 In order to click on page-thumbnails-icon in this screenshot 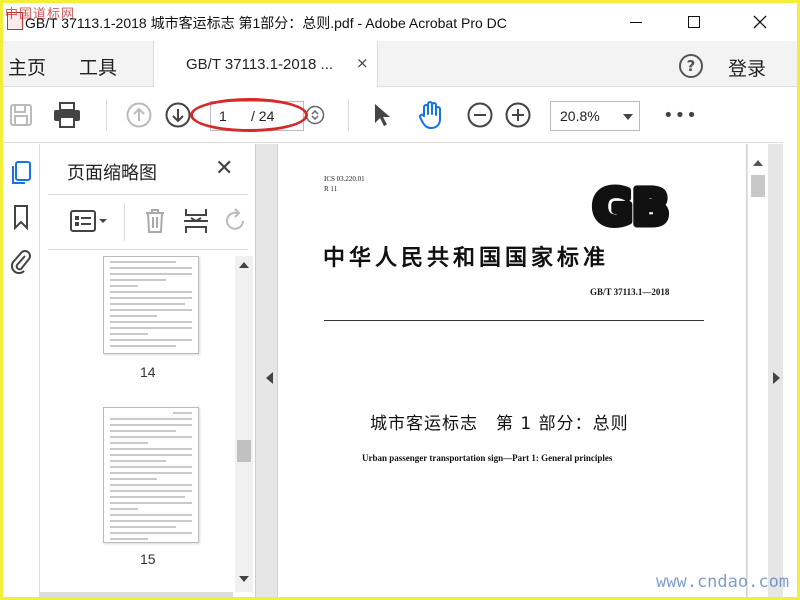, I will do `click(21, 172)`.